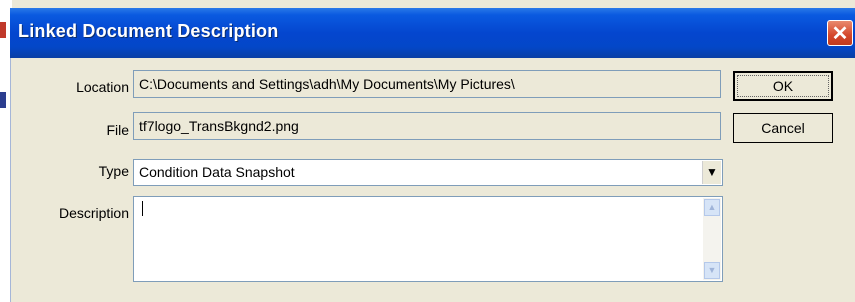  What do you see at coordinates (711, 172) in the screenshot?
I see `chevron-down-icon: ▼` at bounding box center [711, 172].